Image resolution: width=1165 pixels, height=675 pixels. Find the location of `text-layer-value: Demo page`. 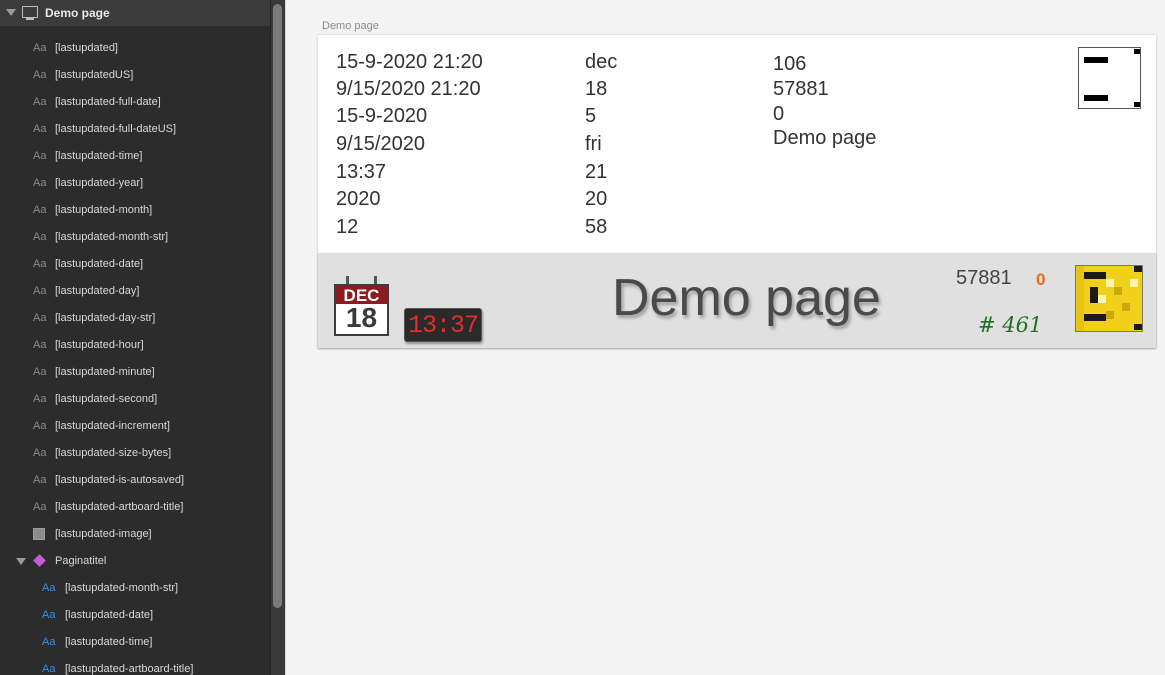

text-layer-value: Demo page is located at coordinates (824, 138).